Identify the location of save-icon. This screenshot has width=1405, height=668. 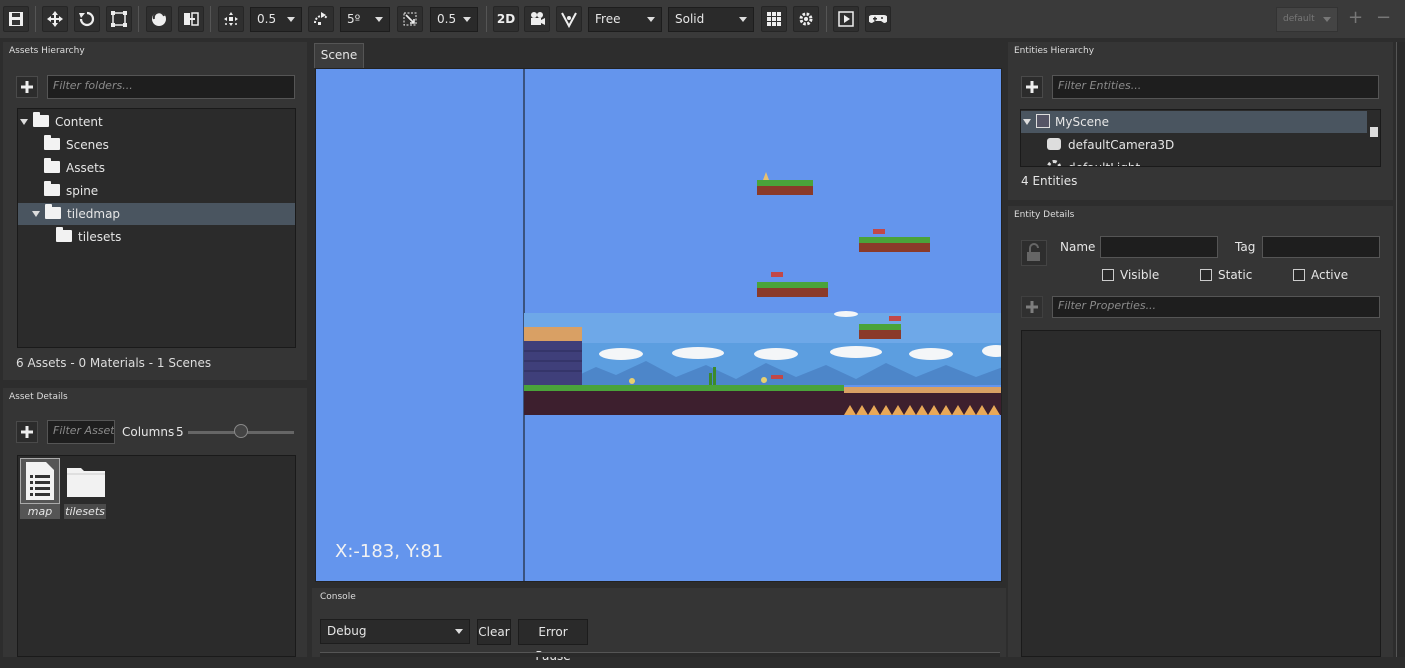
(16, 19).